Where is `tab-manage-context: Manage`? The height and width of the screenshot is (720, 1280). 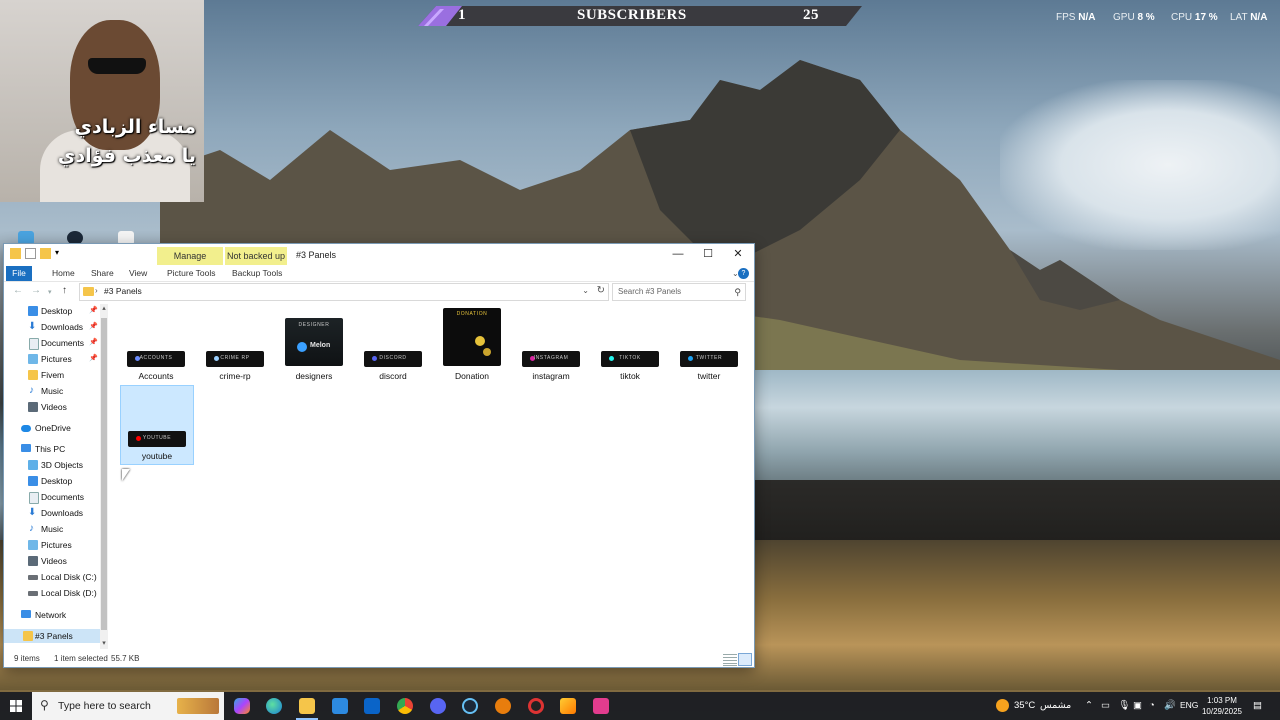 tab-manage-context: Manage is located at coordinates (190, 256).